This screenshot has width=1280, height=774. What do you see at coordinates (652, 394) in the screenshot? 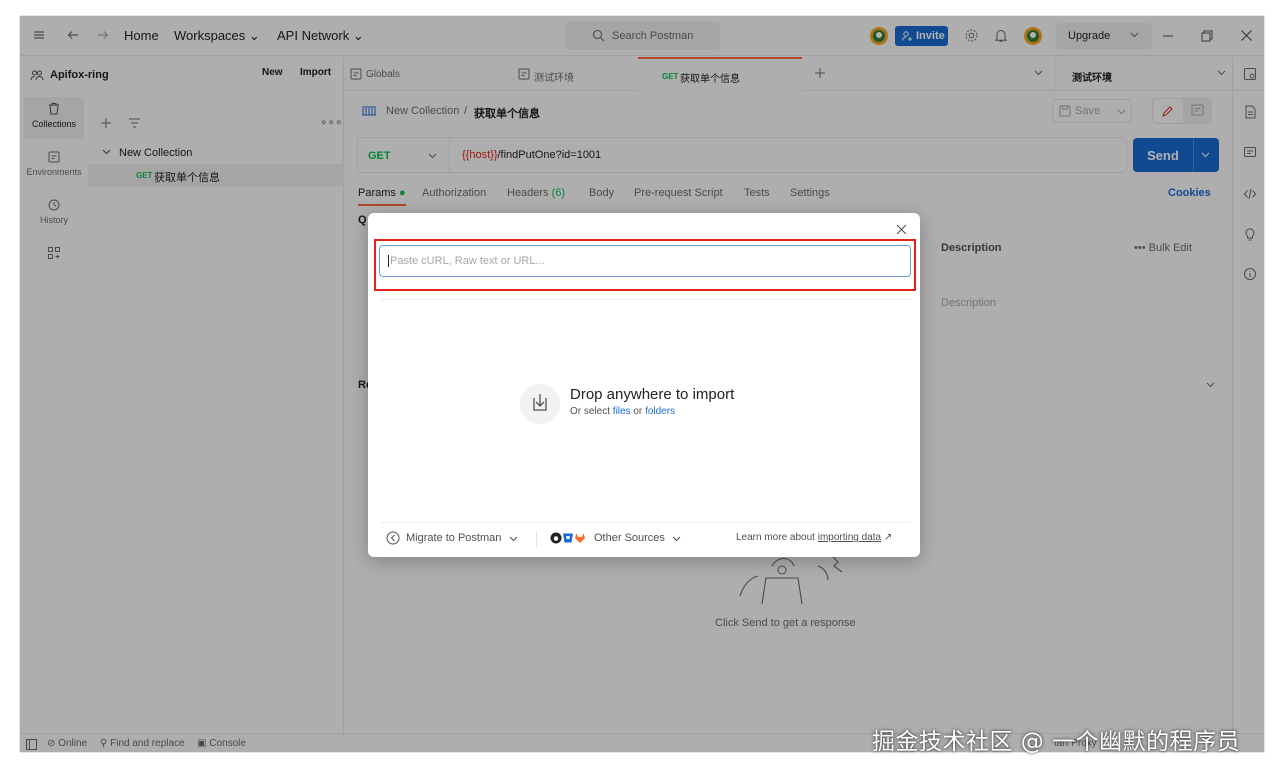
I see `drop-title: Drop anywhere to import` at bounding box center [652, 394].